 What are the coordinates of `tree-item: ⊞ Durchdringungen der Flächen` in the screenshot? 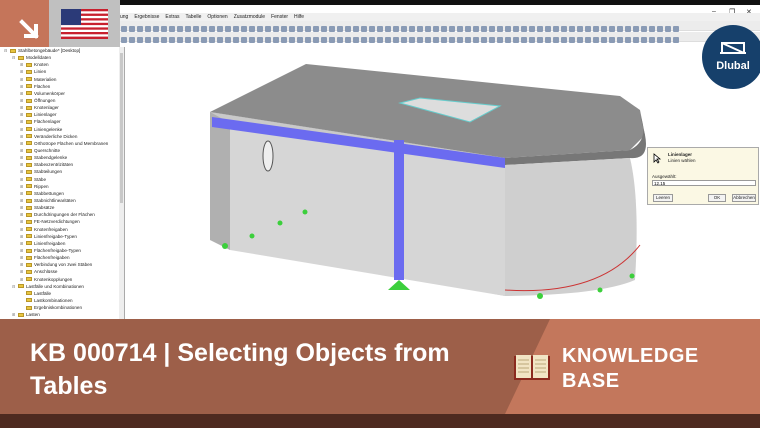 It's located at (62, 214).